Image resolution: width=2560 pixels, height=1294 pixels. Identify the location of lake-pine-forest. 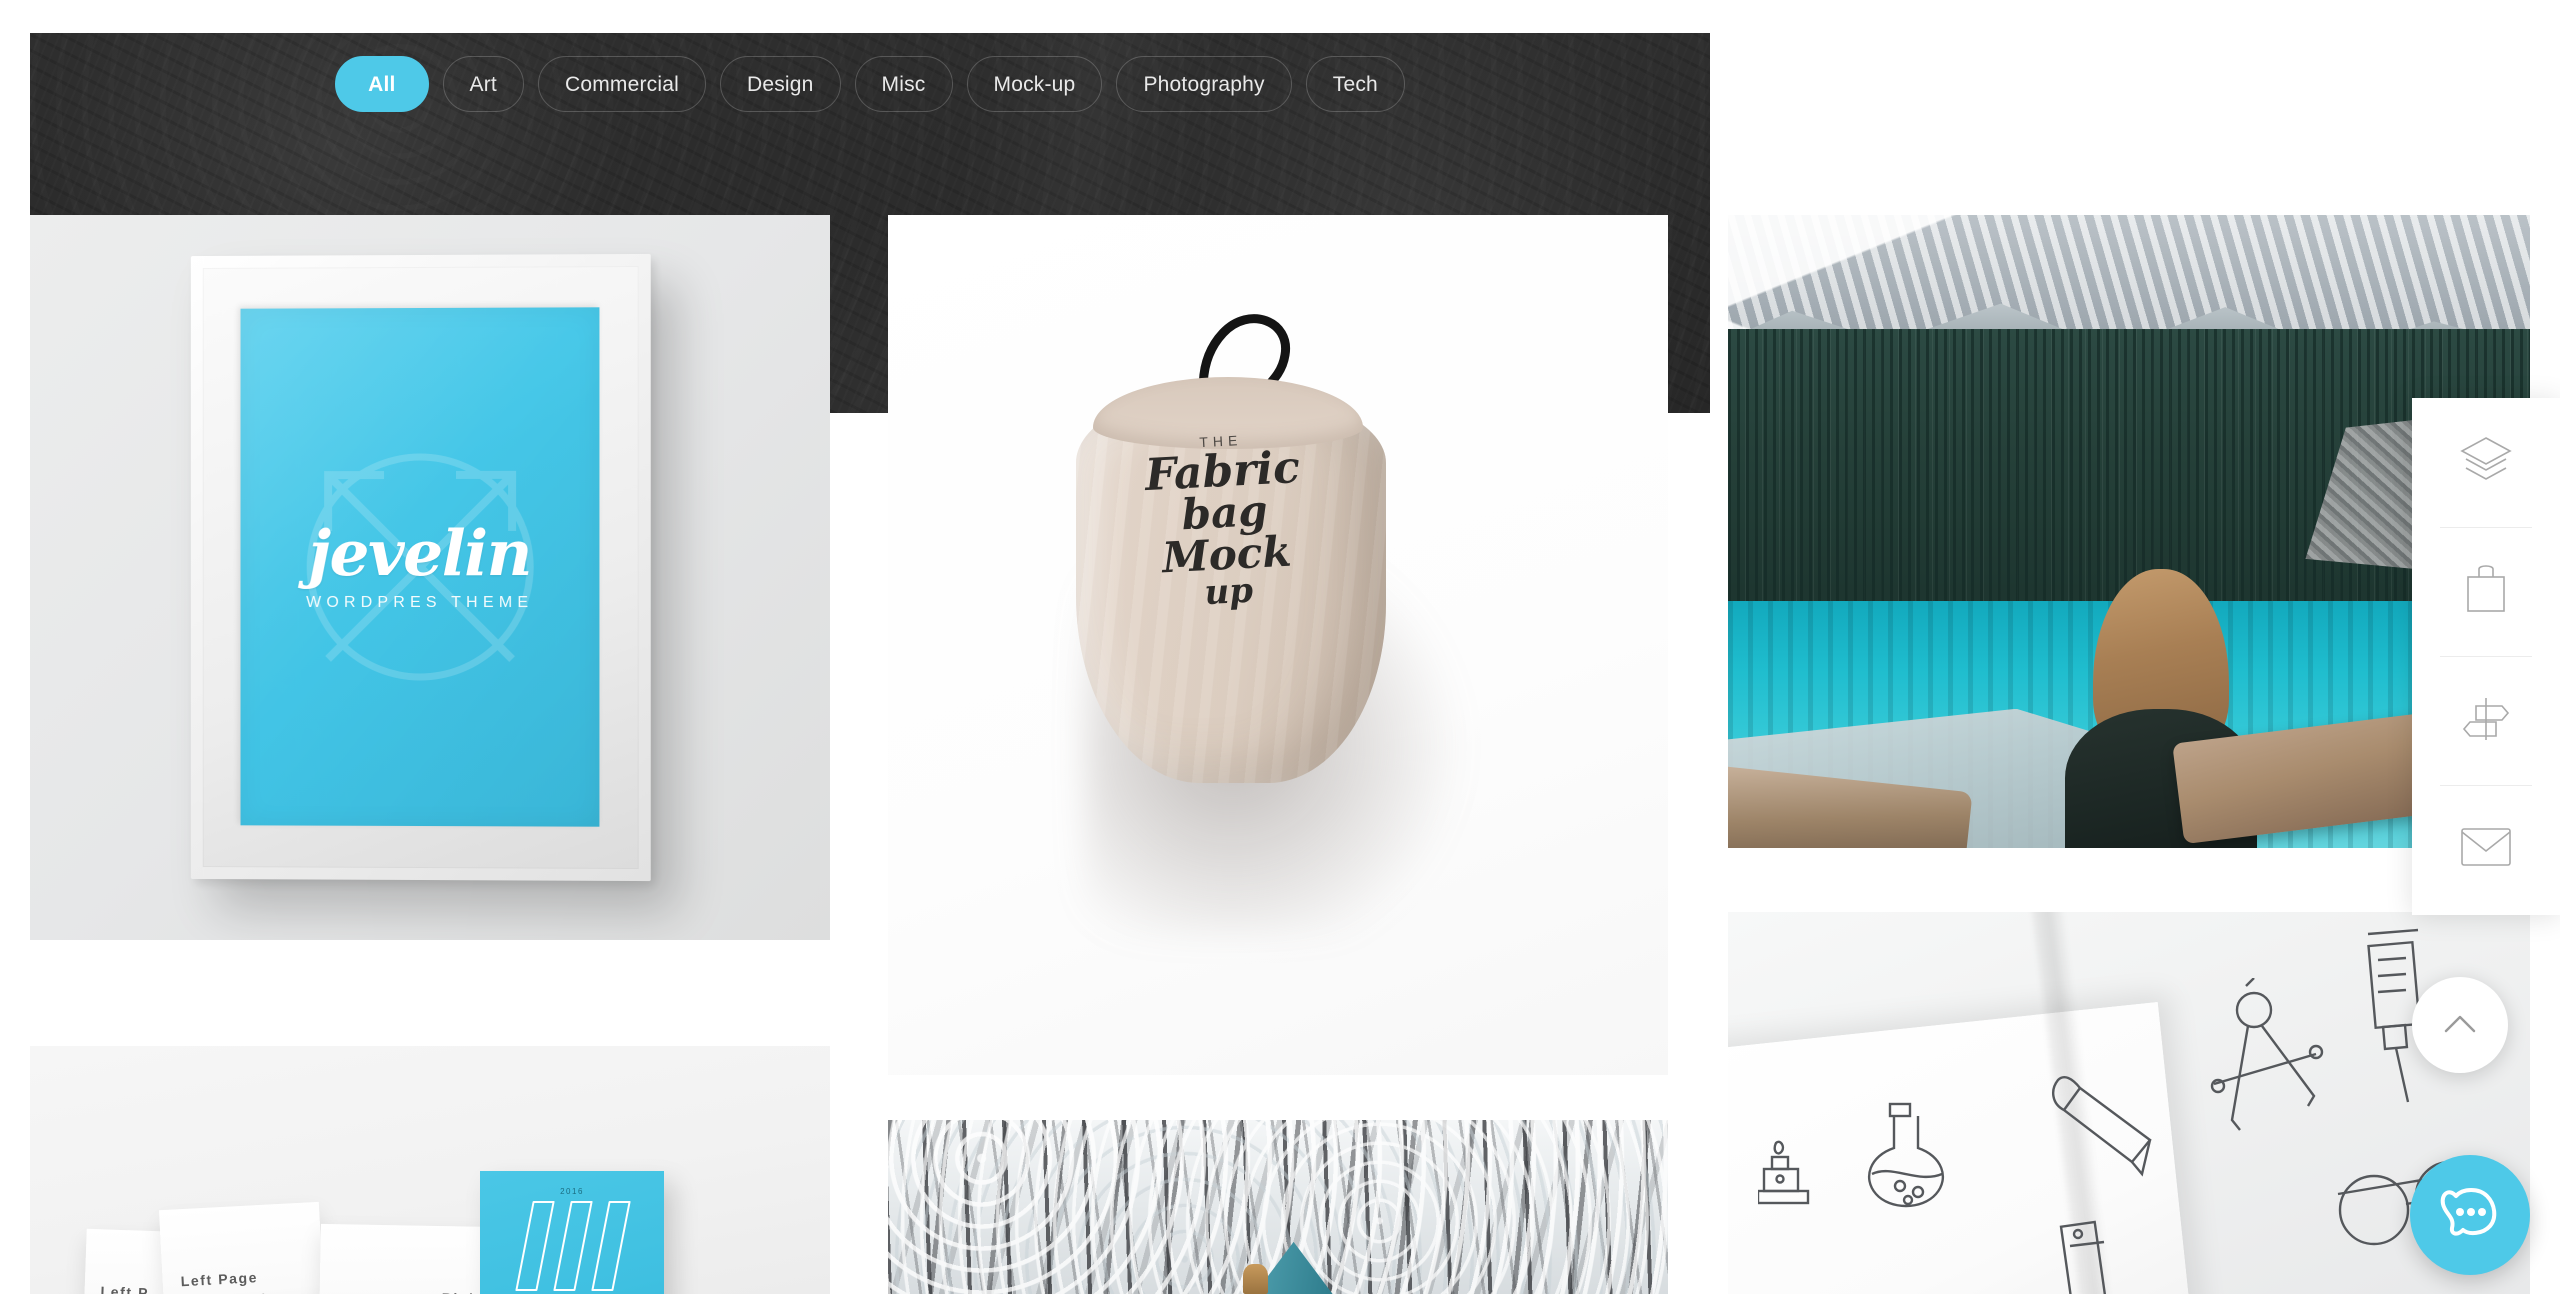
(2129, 468).